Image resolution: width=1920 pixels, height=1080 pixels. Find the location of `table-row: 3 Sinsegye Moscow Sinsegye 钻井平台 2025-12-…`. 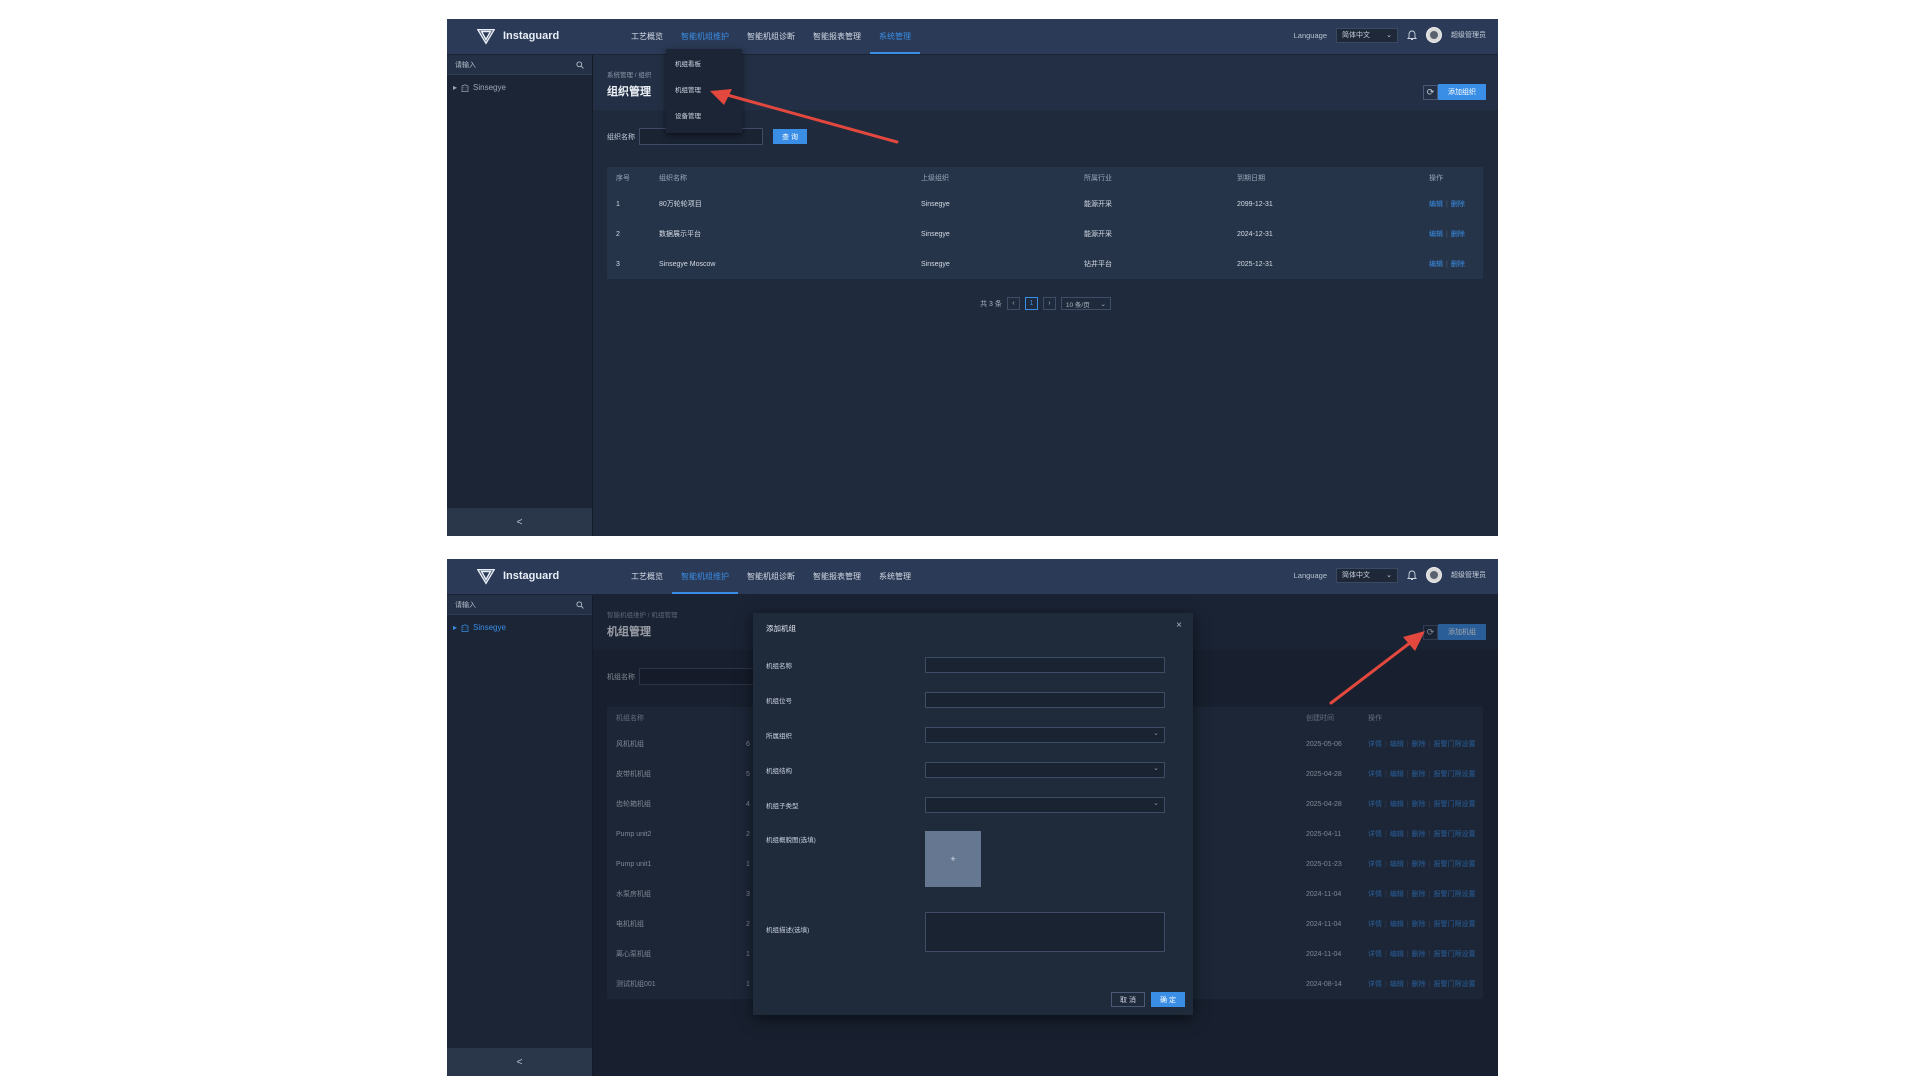

table-row: 3 Sinsegye Moscow Sinsegye 钻井平台 2025-12-… is located at coordinates (1045, 264).